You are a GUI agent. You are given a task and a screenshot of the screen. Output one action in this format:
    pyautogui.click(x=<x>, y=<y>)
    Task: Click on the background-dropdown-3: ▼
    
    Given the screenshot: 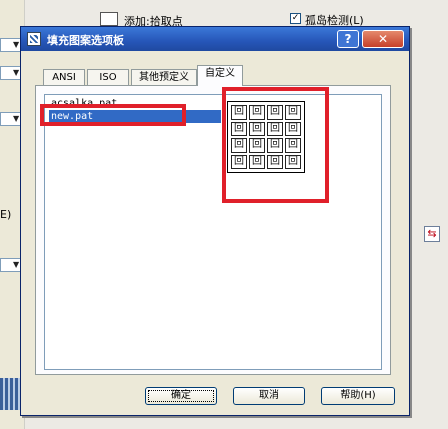 What is the action you would take?
    pyautogui.click(x=11, y=119)
    